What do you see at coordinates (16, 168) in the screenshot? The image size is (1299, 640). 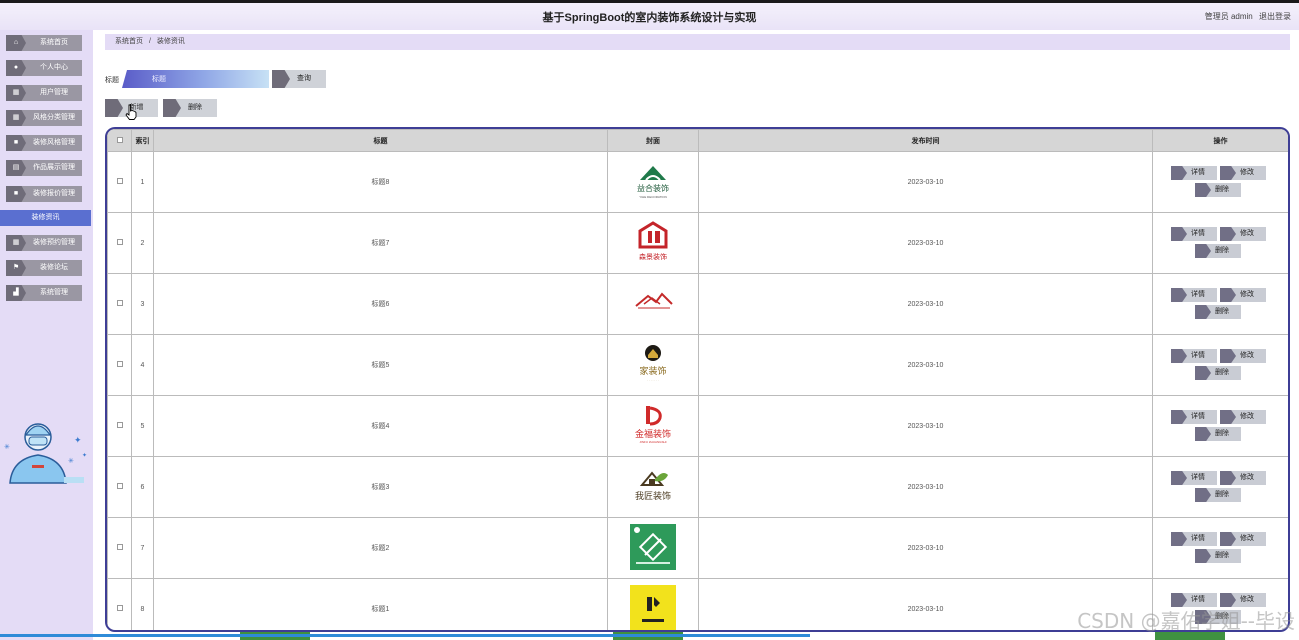 I see `doc-icon: ▤` at bounding box center [16, 168].